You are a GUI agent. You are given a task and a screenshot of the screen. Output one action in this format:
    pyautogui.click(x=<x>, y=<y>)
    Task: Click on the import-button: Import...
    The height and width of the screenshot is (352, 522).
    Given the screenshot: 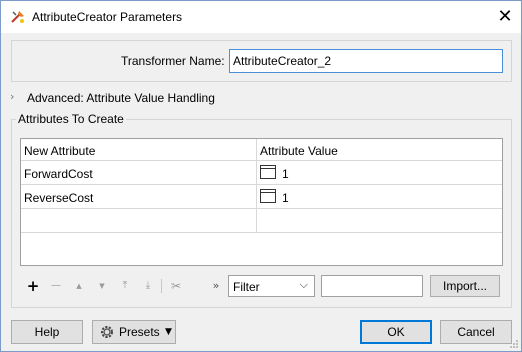 What is the action you would take?
    pyautogui.click(x=465, y=286)
    